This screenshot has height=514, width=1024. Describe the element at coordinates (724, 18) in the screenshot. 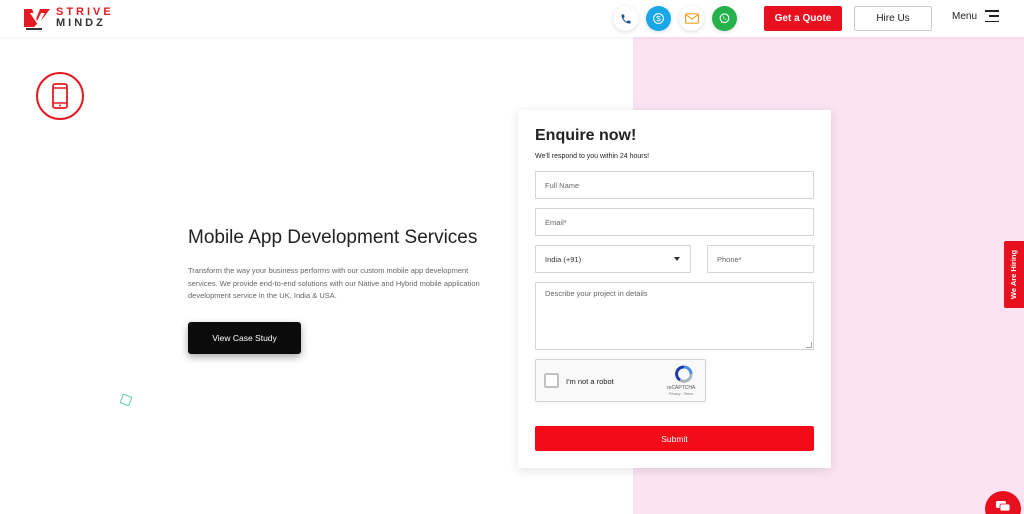

I see `whatsapp-icon` at that location.